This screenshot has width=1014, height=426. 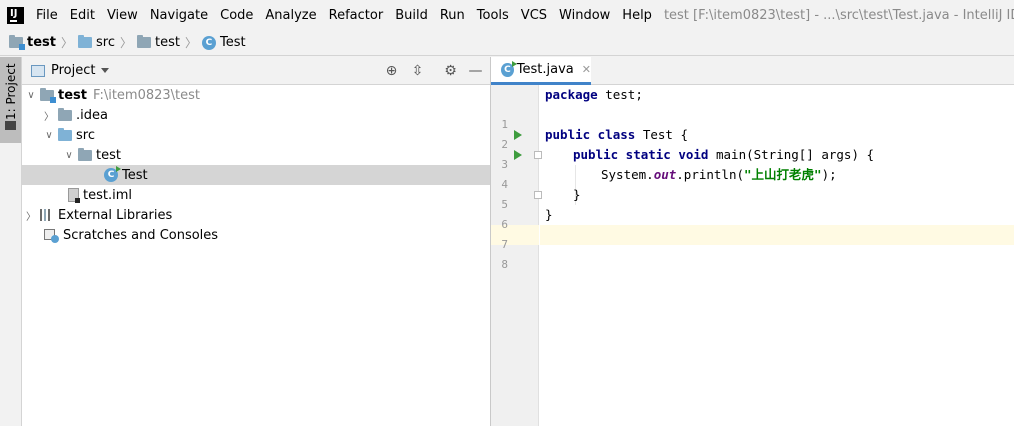 What do you see at coordinates (577, 195) in the screenshot?
I see `code-line-6: }` at bounding box center [577, 195].